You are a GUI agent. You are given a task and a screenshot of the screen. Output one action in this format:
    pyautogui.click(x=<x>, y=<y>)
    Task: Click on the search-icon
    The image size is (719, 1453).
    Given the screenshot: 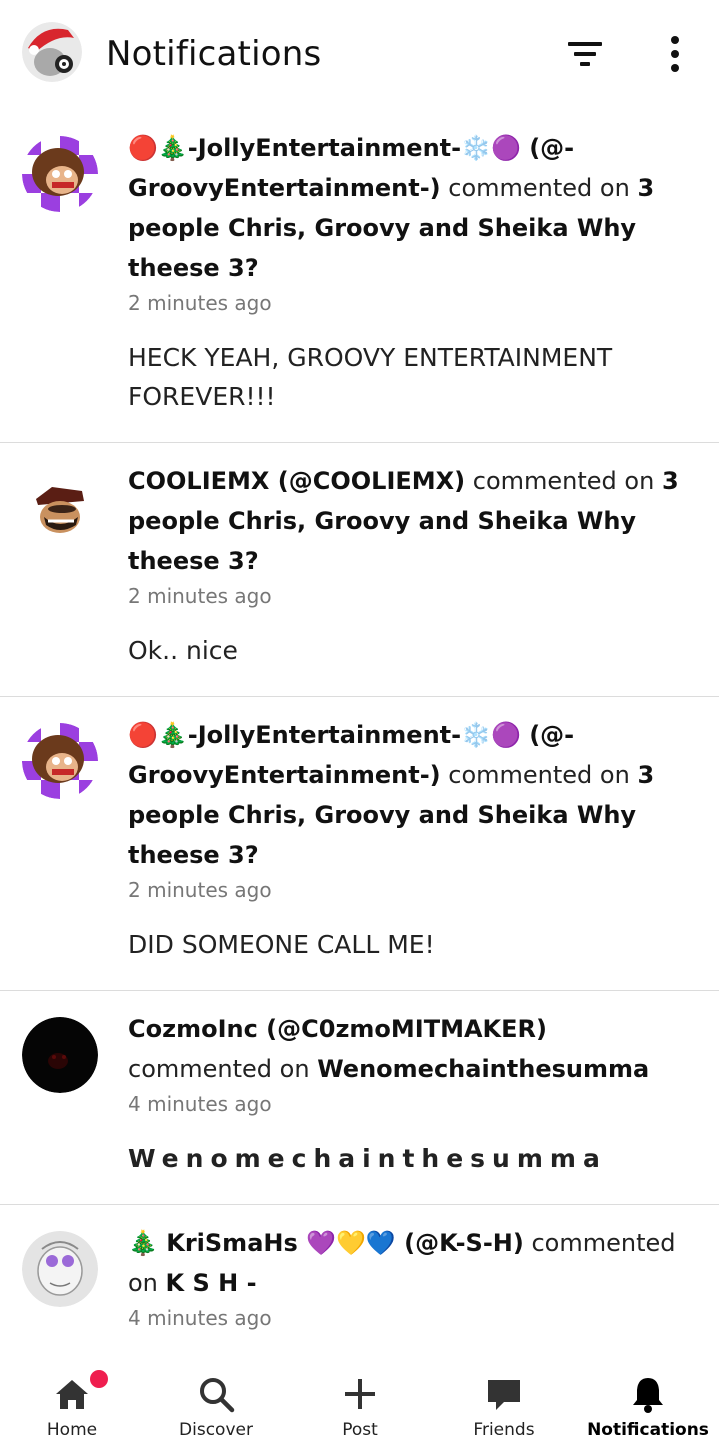 What is the action you would take?
    pyautogui.click(x=217, y=1395)
    